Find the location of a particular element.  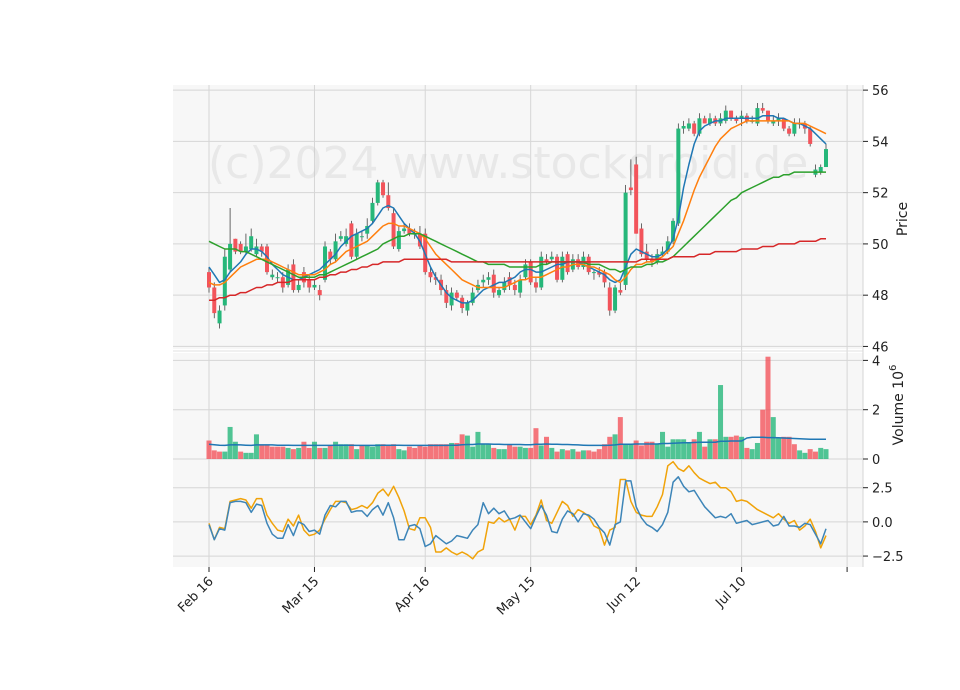

x-tick-label: Mar 15 is located at coordinates (301, 595).